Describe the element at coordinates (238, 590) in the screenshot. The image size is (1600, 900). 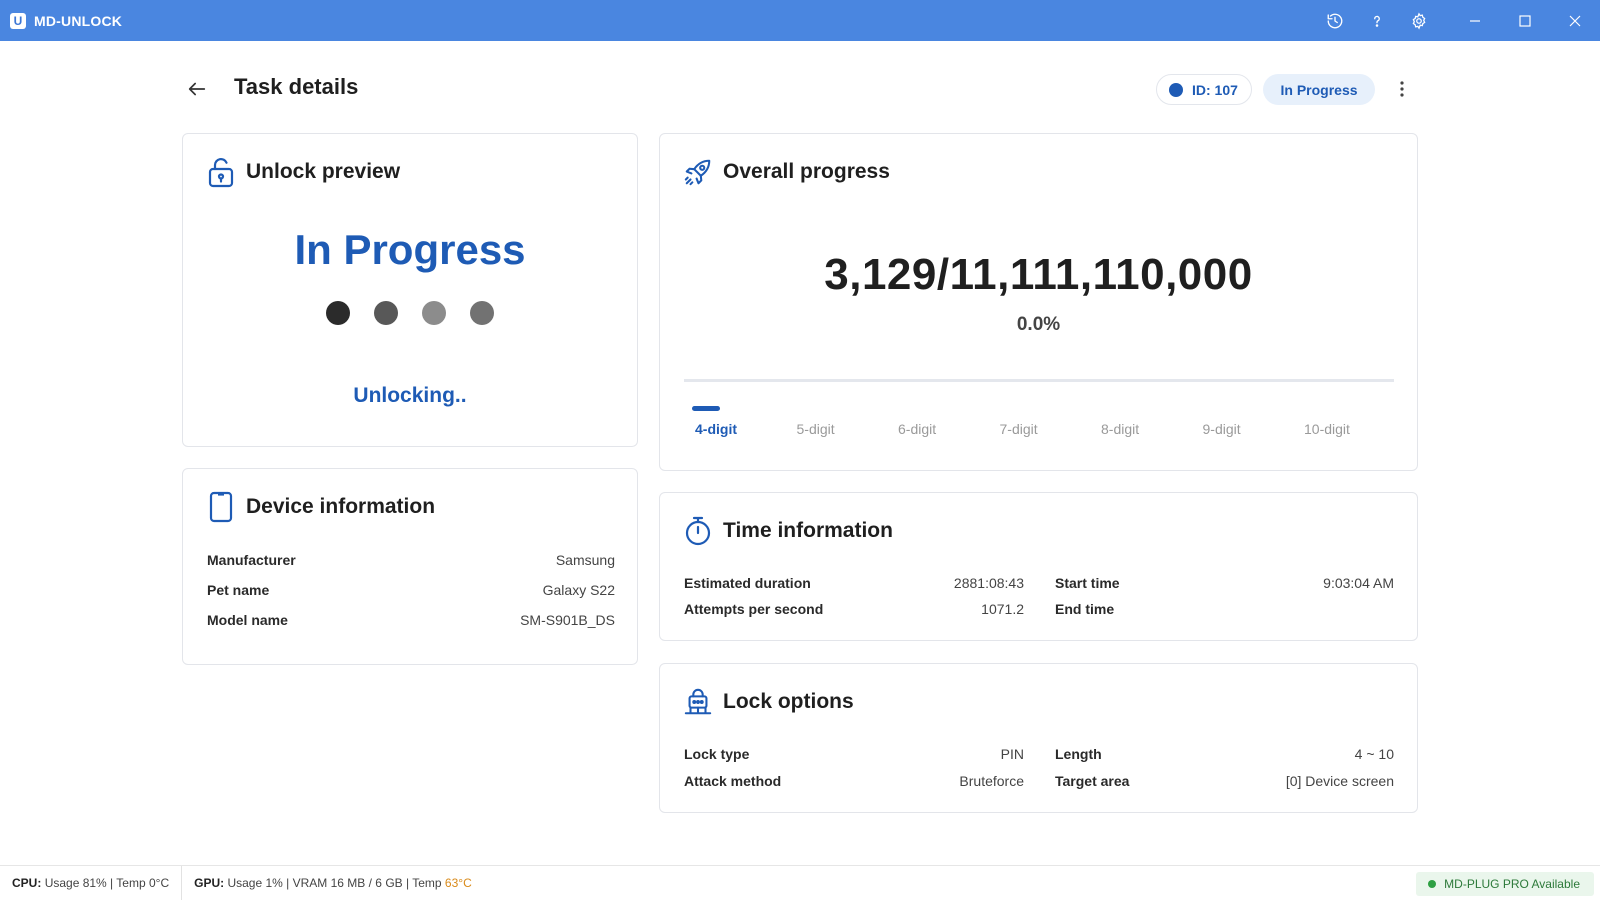
I see `info-key: Pet name` at that location.